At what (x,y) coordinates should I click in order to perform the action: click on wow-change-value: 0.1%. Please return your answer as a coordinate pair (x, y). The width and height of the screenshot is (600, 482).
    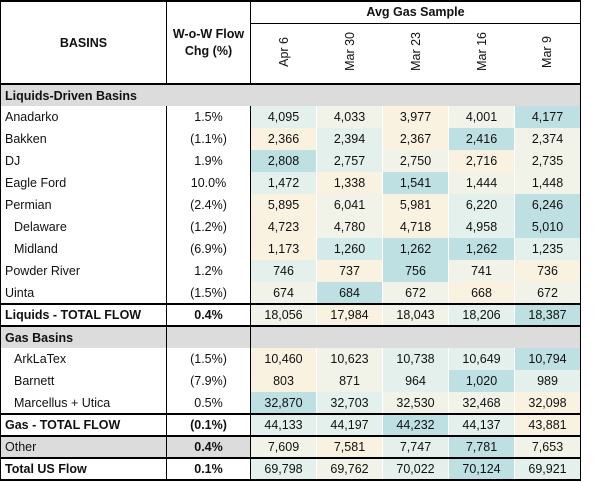
    Looking at the image, I should click on (208, 469).